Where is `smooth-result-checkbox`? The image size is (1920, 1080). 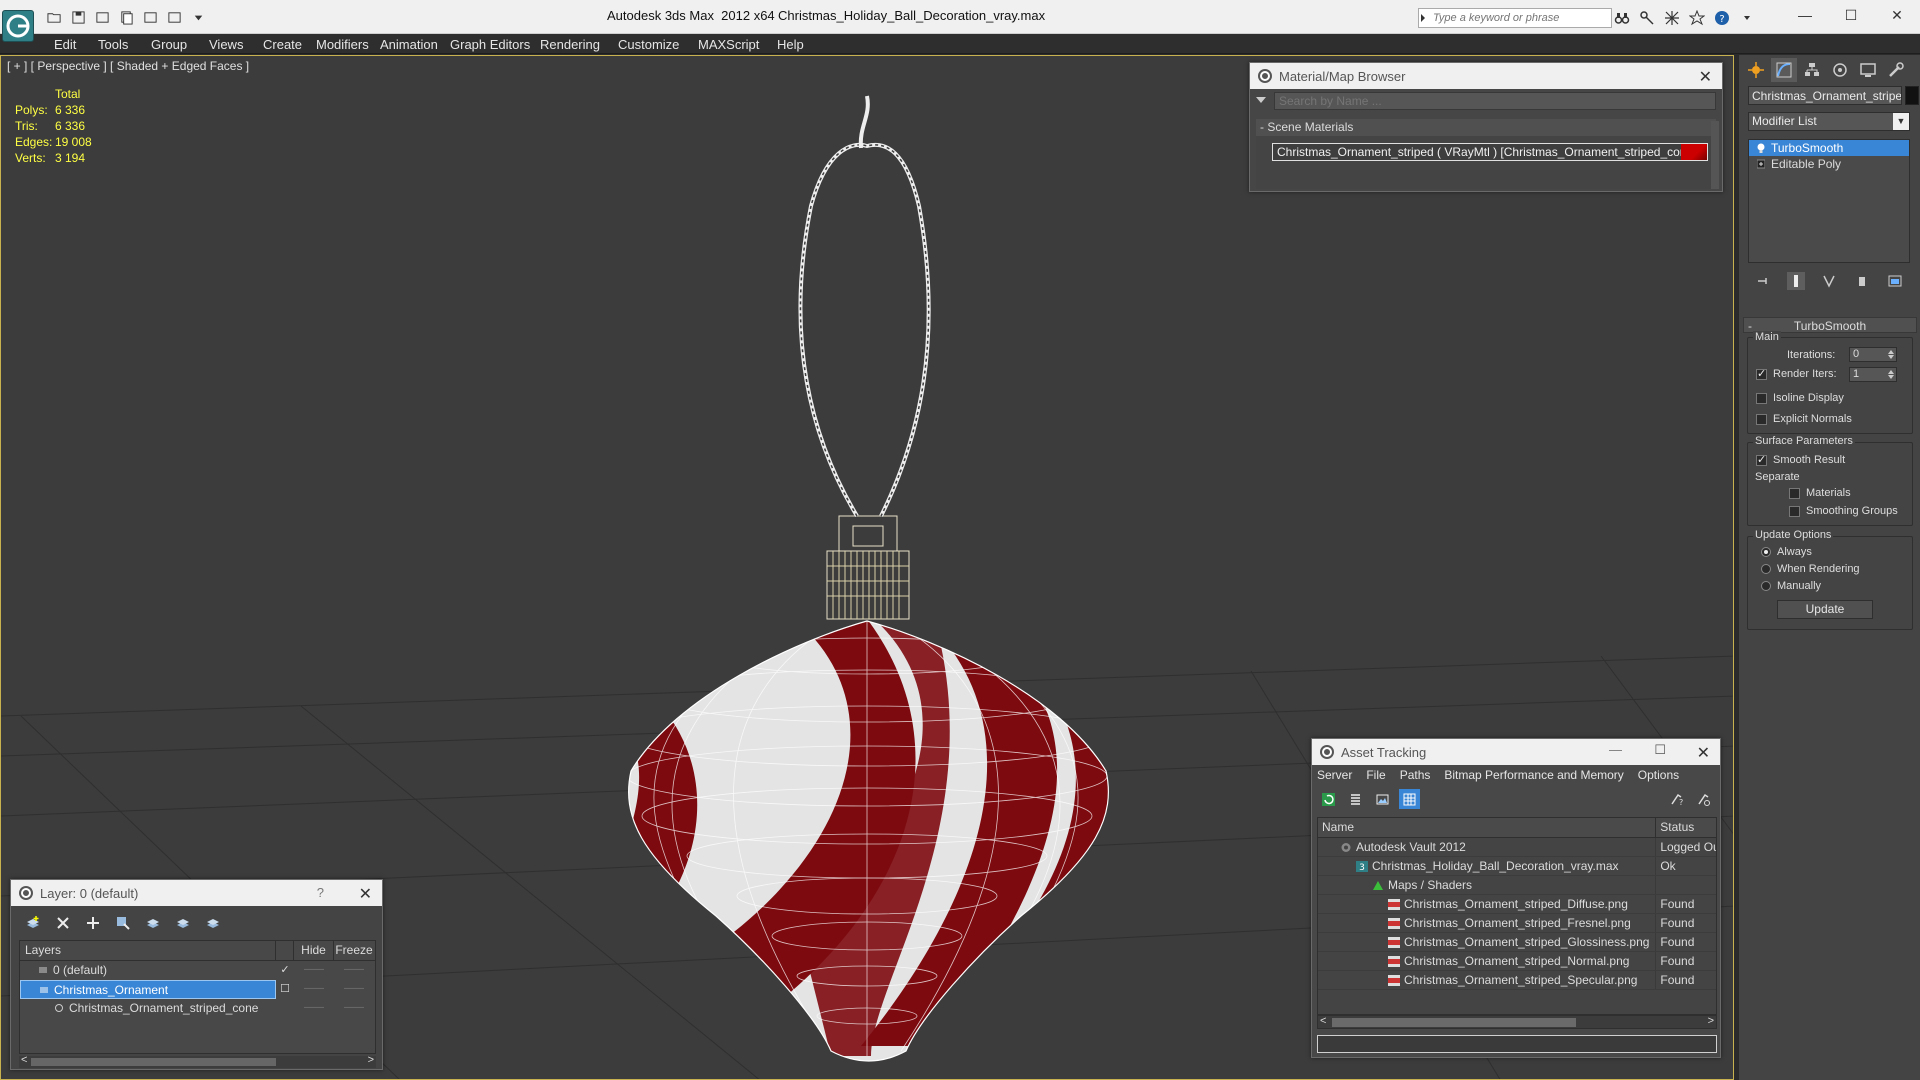 smooth-result-checkbox is located at coordinates (1761, 459).